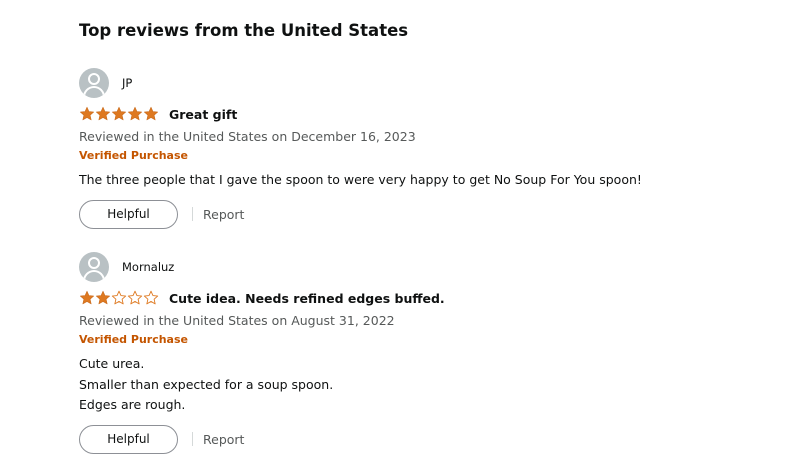 This screenshot has height=472, width=807. Describe the element at coordinates (132, 404) in the screenshot. I see `review-body-line: Edges are rough.` at that location.